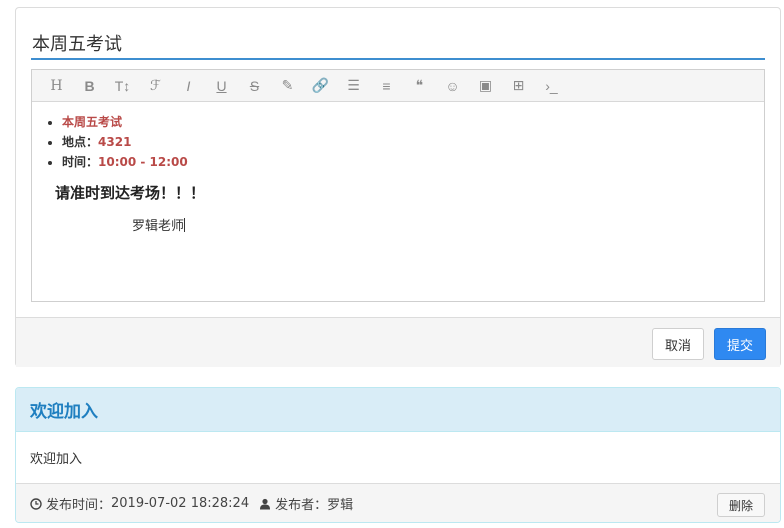 Image resolution: width=784 pixels, height=528 pixels. I want to click on bold-icon: B, so click(89, 85).